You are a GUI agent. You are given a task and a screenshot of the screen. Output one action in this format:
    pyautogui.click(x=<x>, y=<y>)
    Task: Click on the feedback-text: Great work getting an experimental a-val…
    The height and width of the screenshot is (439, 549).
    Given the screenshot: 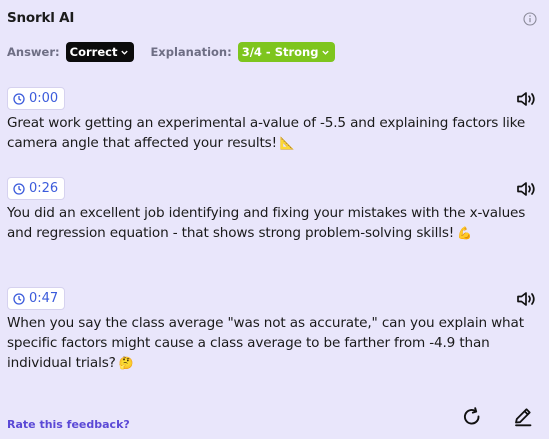 What is the action you would take?
    pyautogui.click(x=266, y=133)
    